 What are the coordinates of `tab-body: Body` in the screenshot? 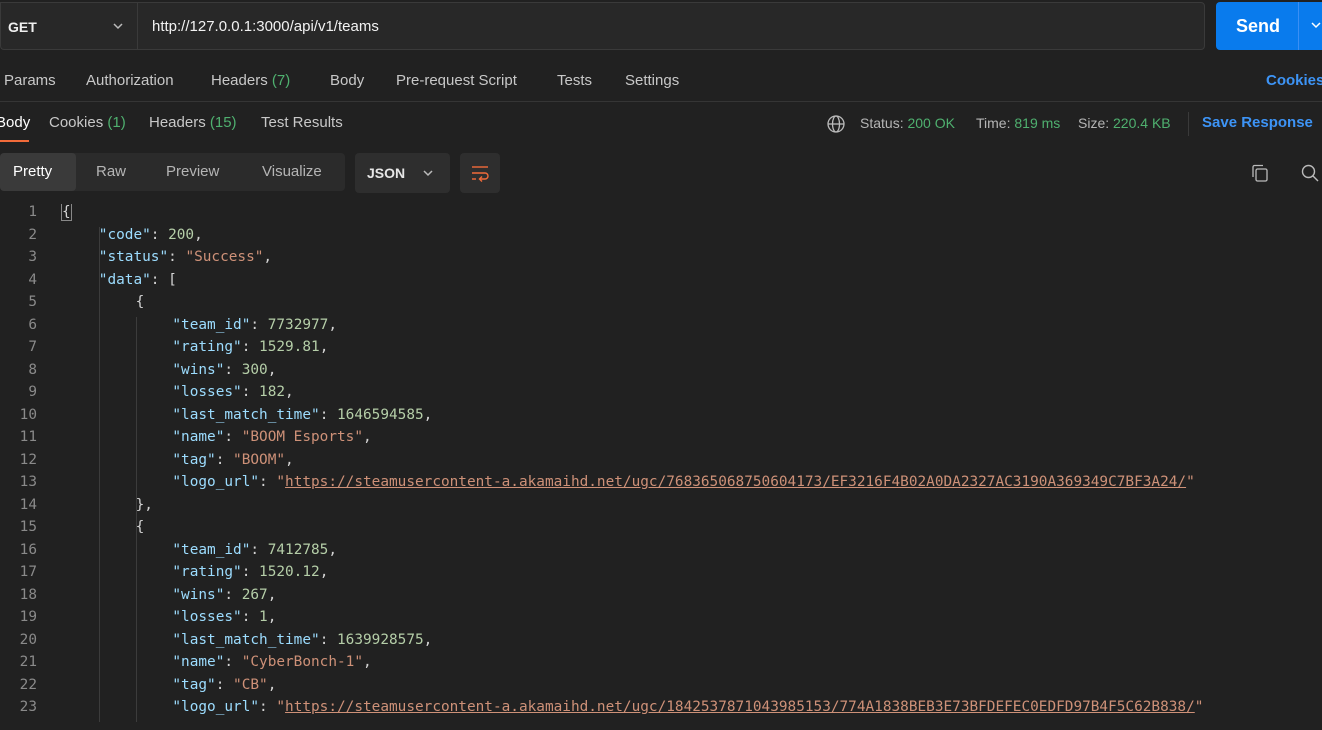 It's located at (347, 80).